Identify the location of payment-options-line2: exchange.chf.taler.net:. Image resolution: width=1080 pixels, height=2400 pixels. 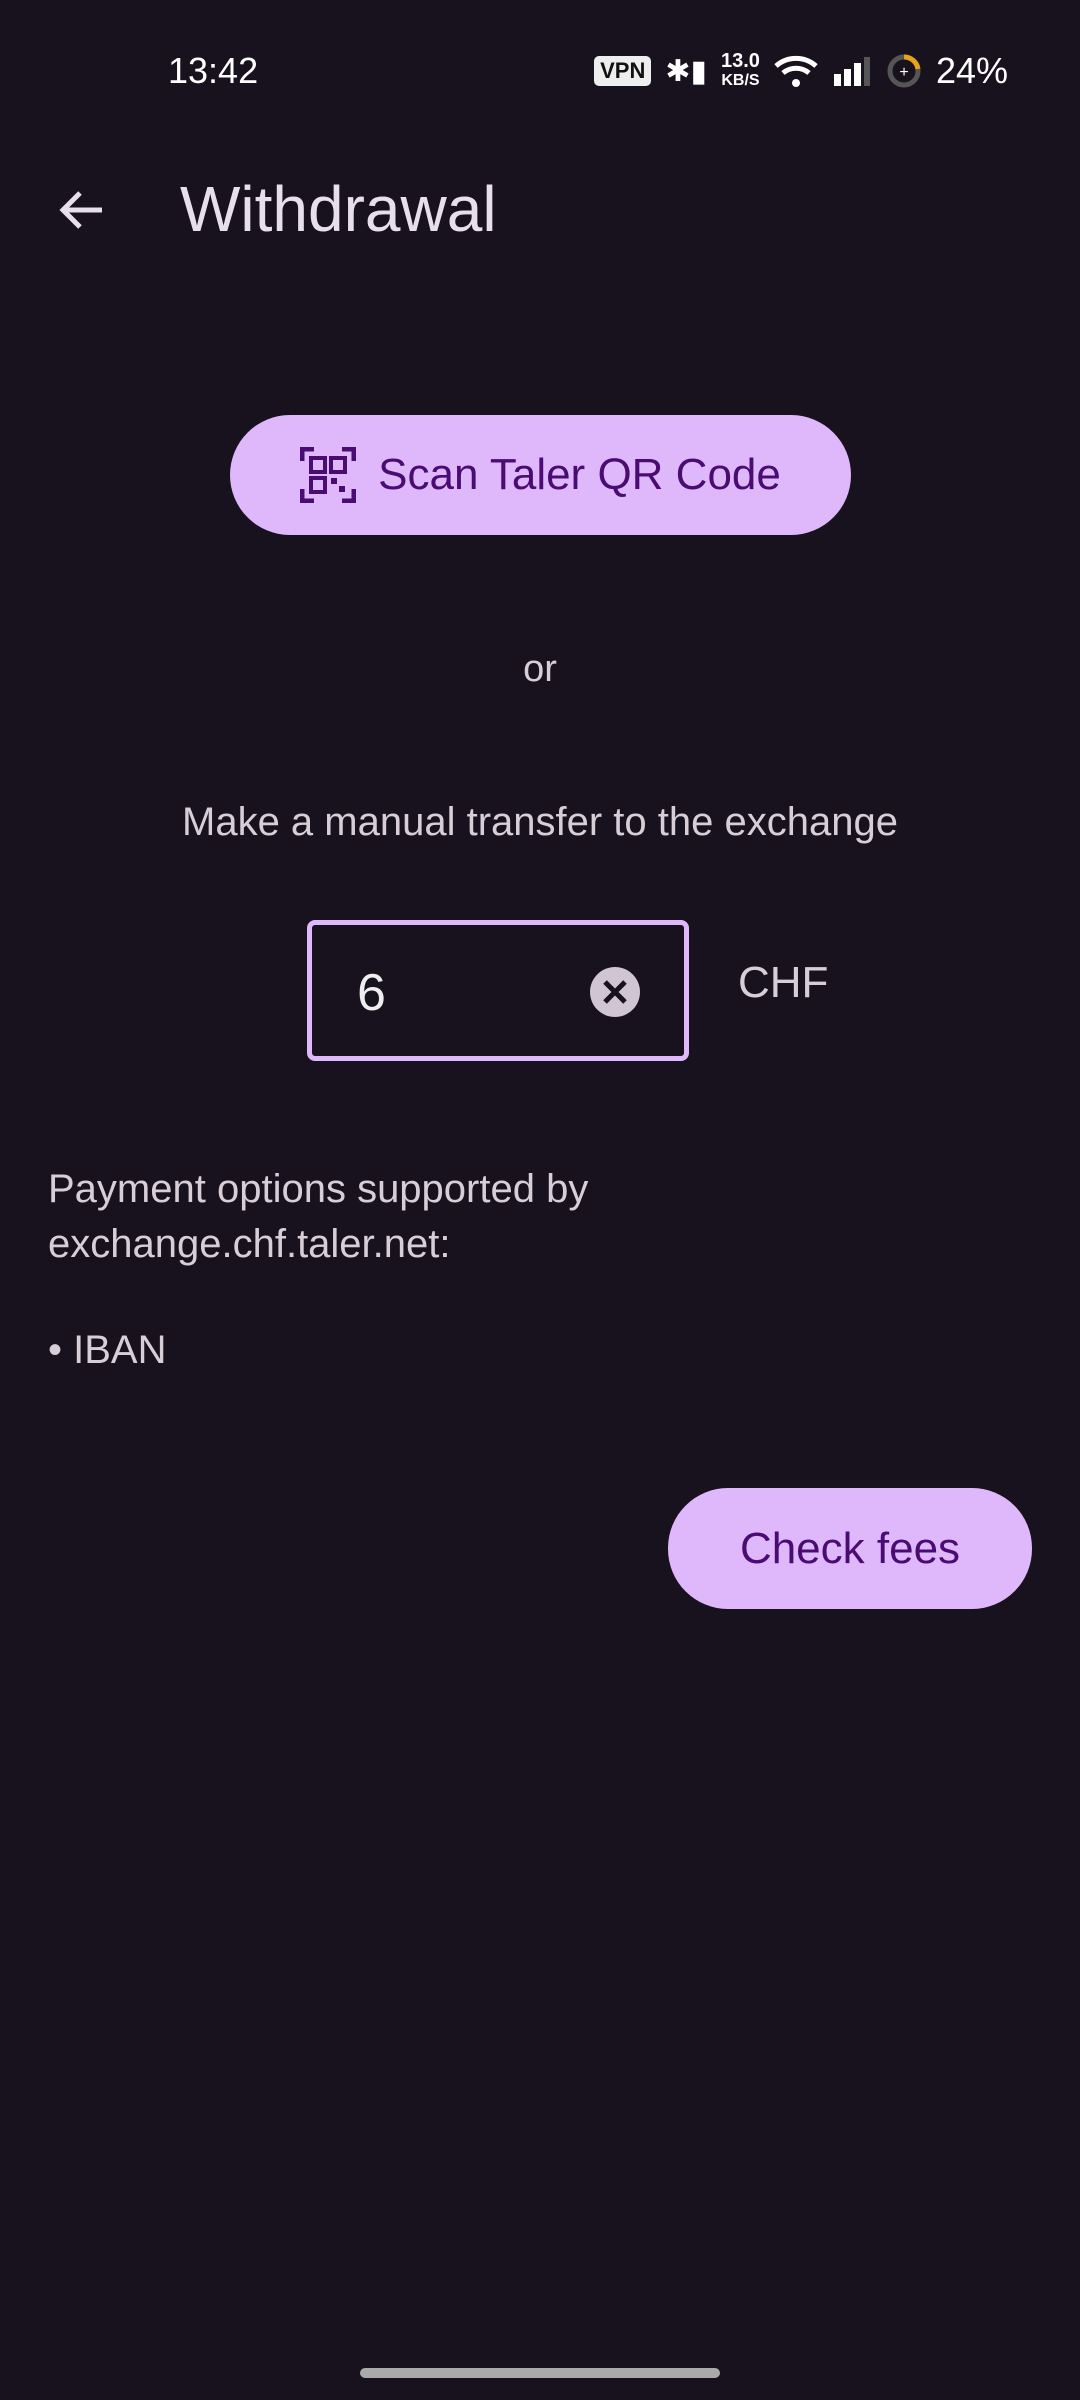
(249, 1244).